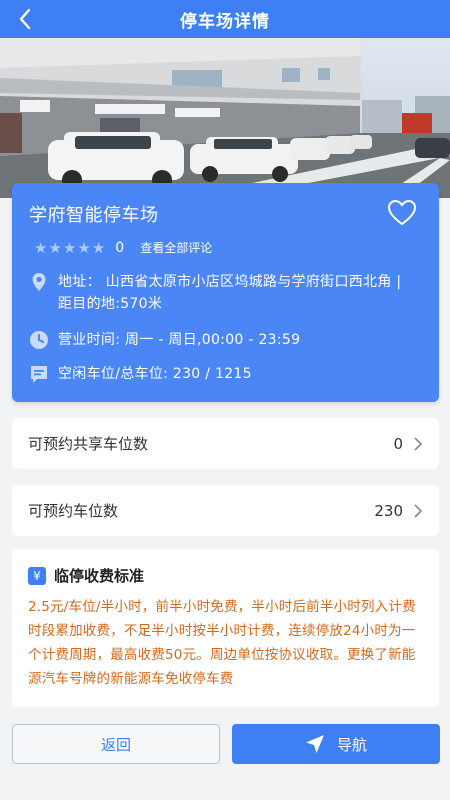 The width and height of the screenshot is (450, 800). Describe the element at coordinates (39, 282) in the screenshot. I see `location-pin-icon` at that location.